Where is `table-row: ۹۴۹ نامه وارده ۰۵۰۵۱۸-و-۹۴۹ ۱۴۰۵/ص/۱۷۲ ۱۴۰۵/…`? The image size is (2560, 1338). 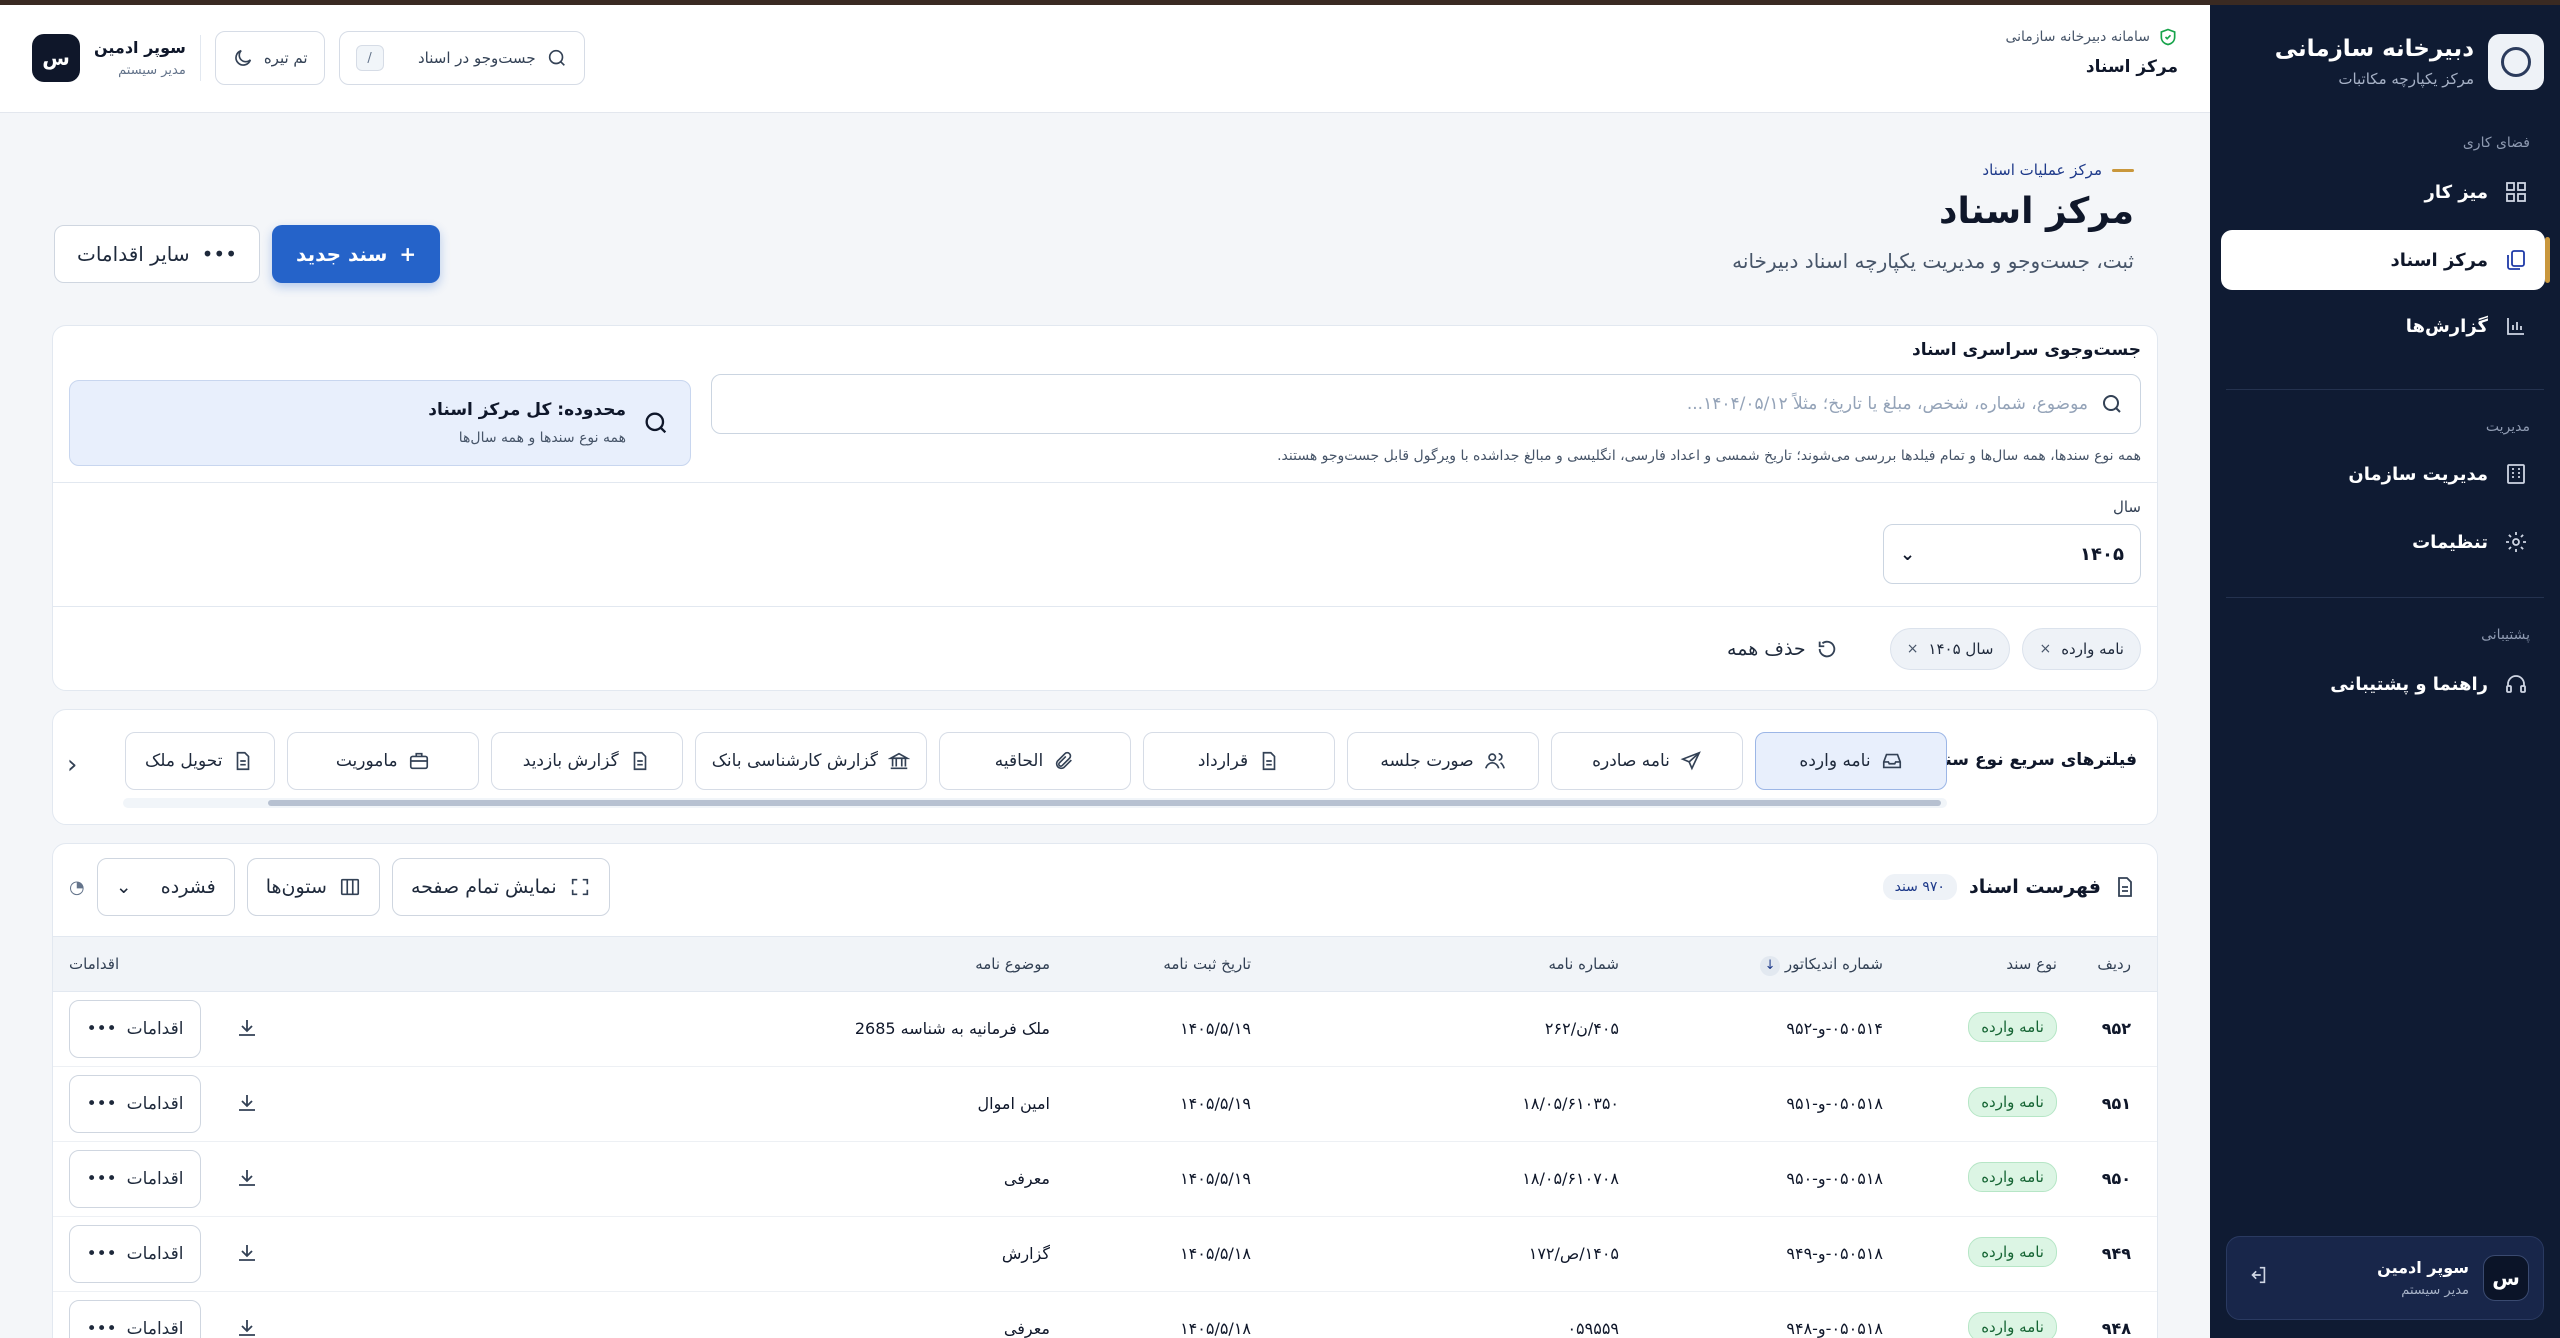
table-row: ۹۴۹ نامه وارده ۰۵۰۵۱۸-و-۹۴۹ ۱۴۰۵/ص/۱۷۲ ۱۴۰۵/… is located at coordinates (1105, 1254).